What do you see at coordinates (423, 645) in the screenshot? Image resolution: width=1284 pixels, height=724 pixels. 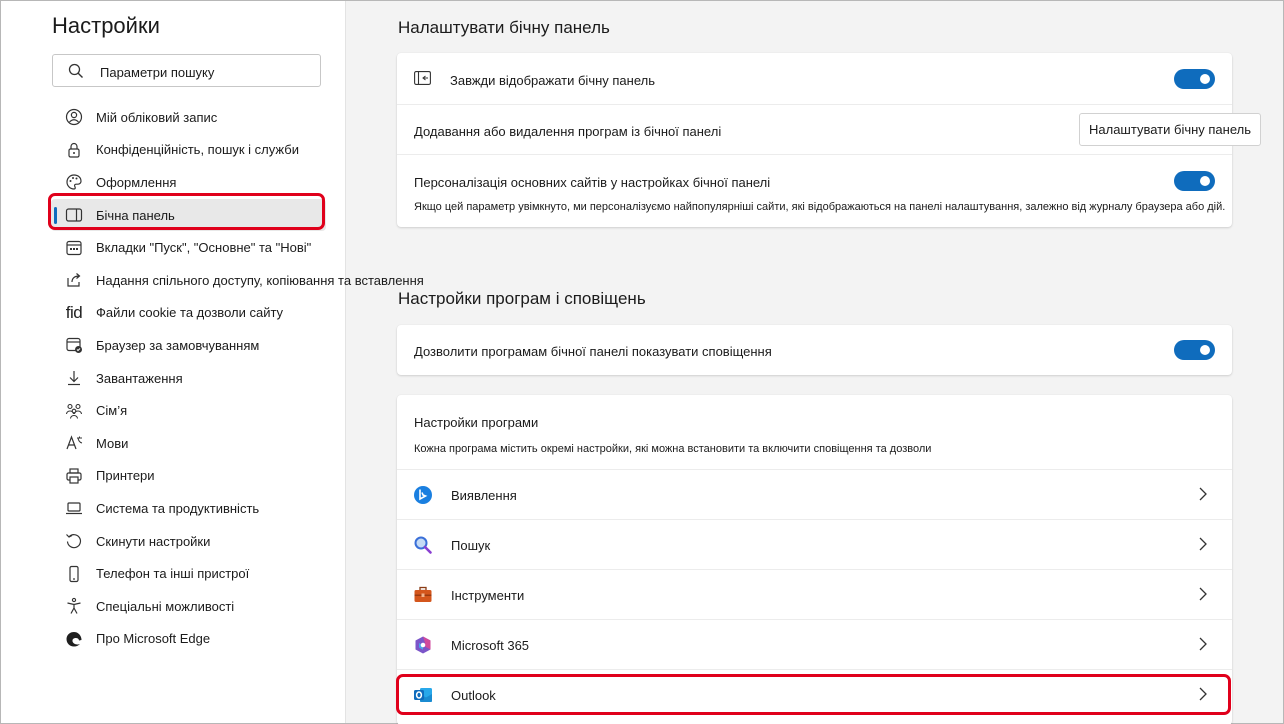 I see `microsoft-365-icon` at bounding box center [423, 645].